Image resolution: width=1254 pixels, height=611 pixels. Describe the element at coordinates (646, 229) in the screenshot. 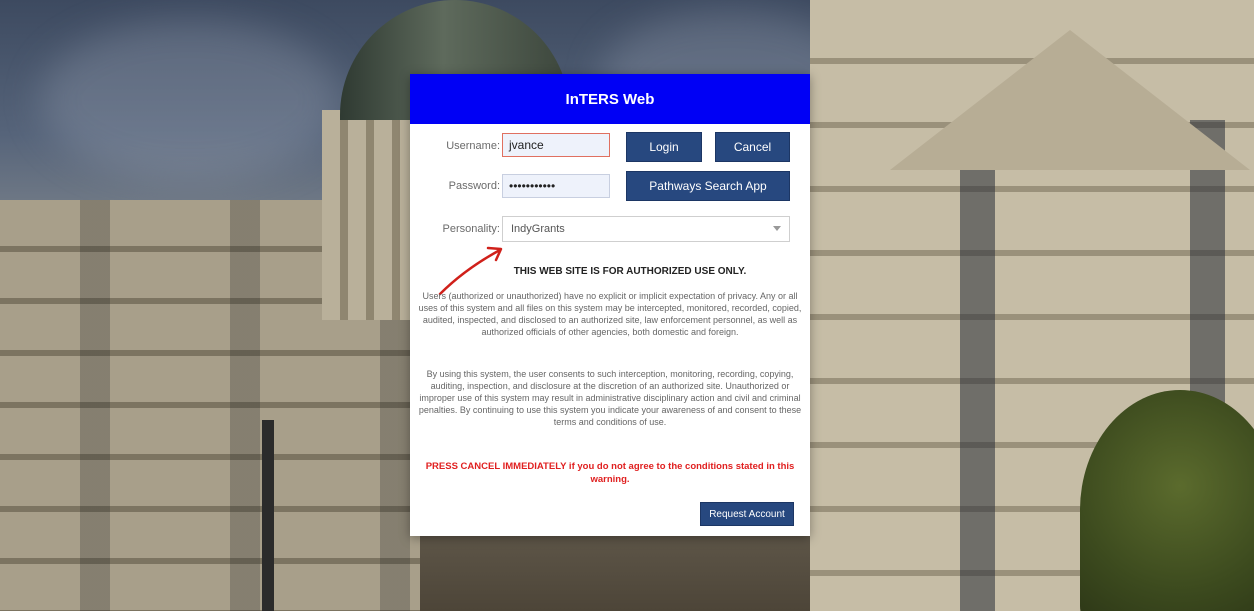

I see `personality-select: IndyGrants` at that location.